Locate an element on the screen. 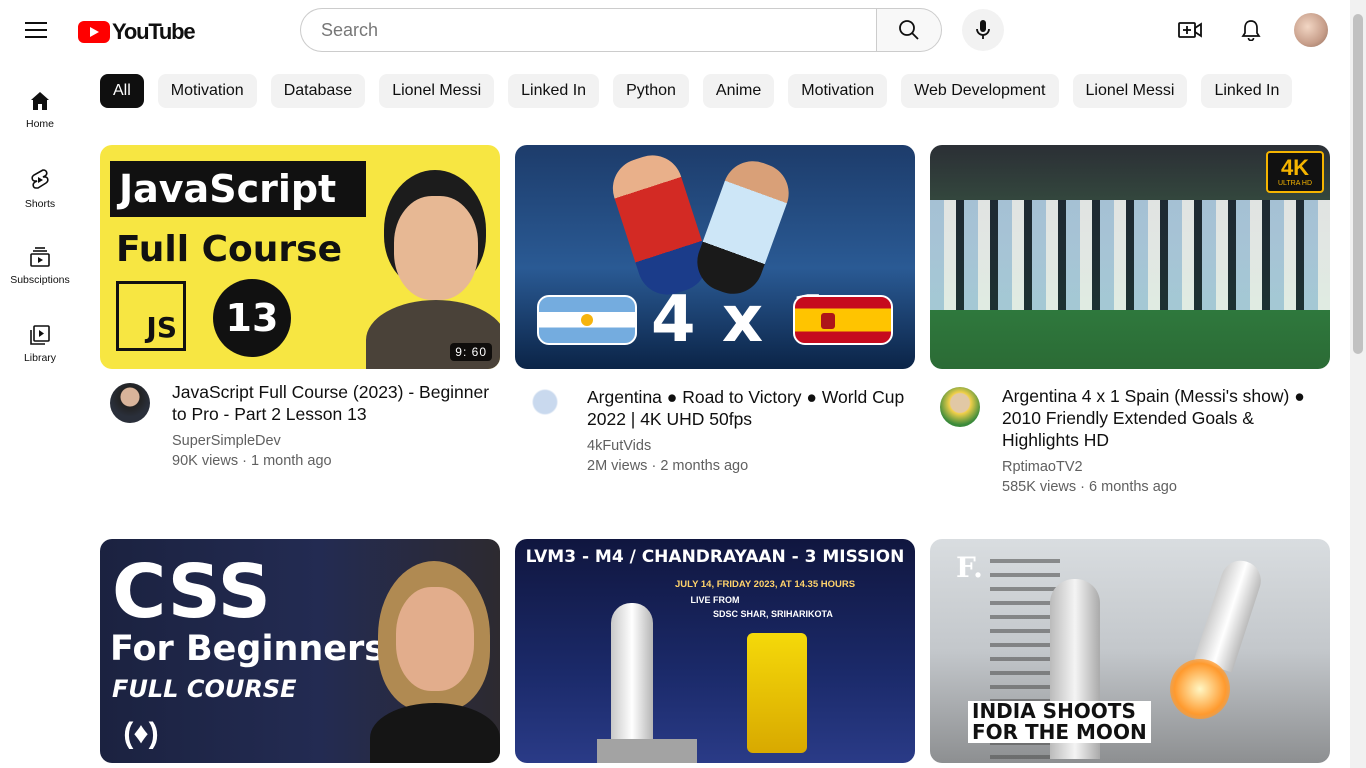 This screenshot has width=1366, height=768. js-logo-icon: JS is located at coordinates (151, 316).